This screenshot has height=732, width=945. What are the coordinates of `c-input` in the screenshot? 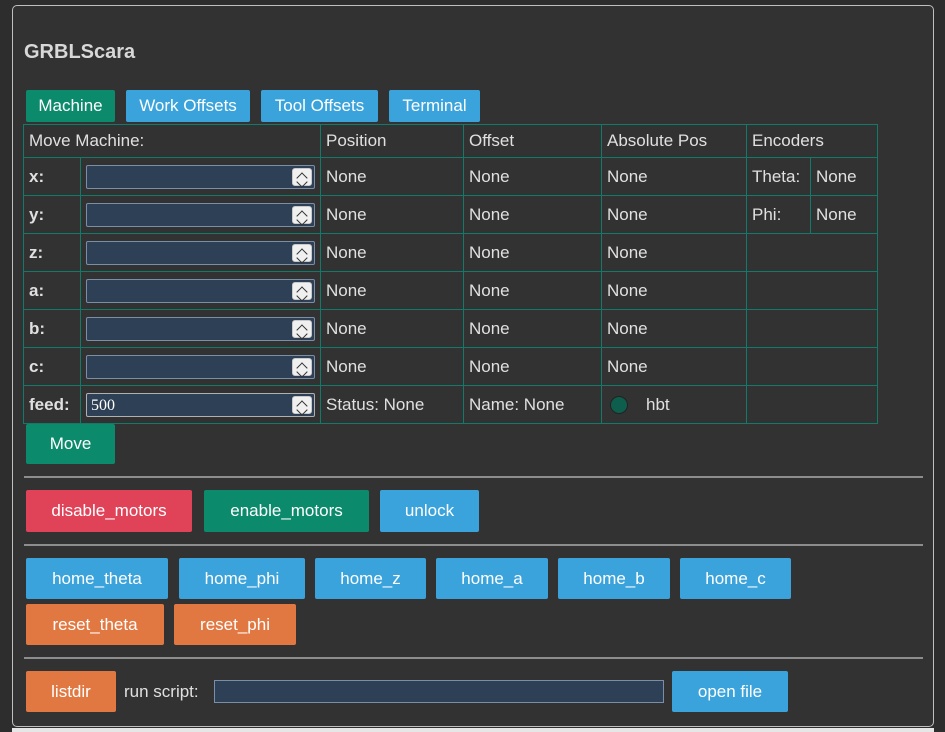 It's located at (200, 366).